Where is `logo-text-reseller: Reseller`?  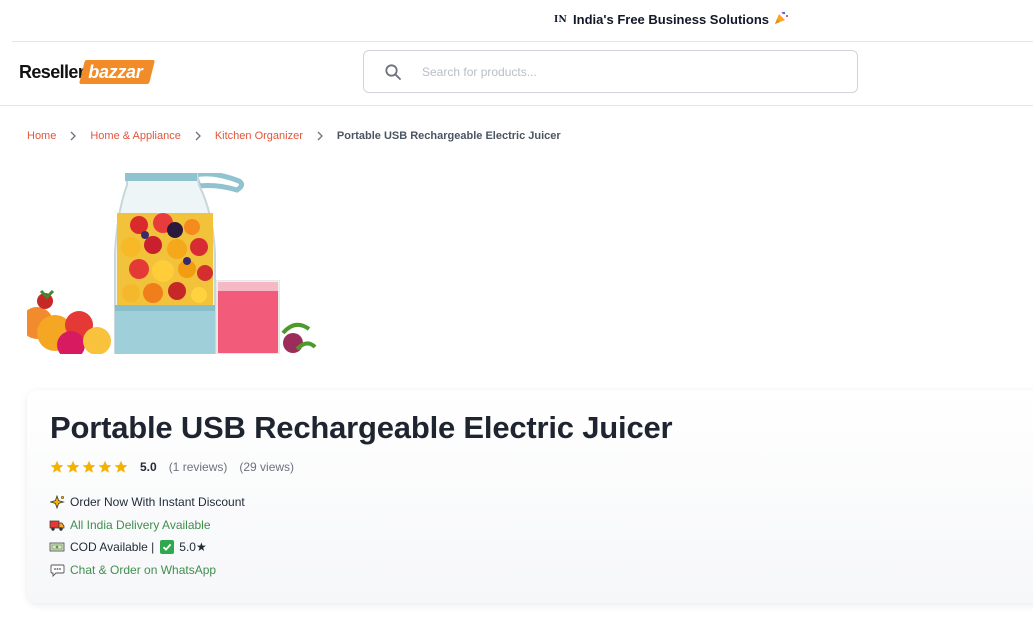
logo-text-reseller: Reseller is located at coordinates (52, 71).